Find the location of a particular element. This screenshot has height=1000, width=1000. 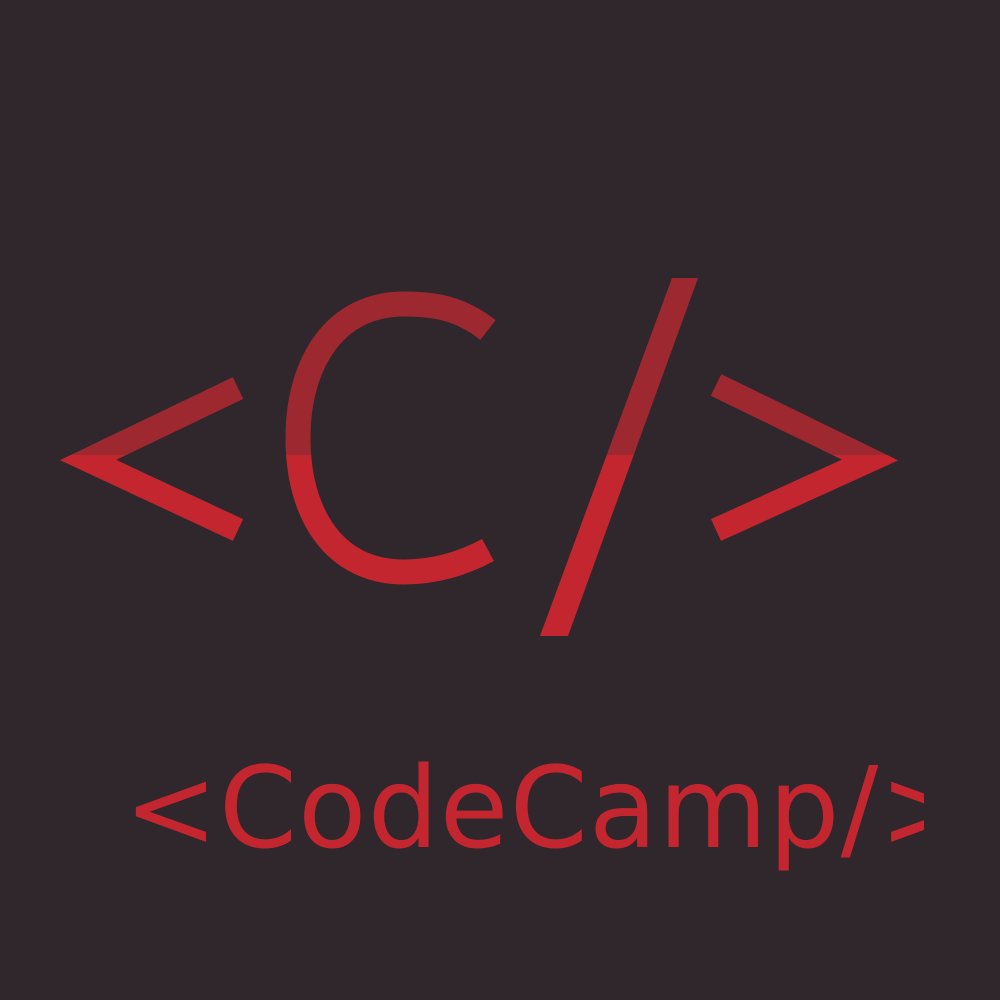

slash-glyph is located at coordinates (619, 457).